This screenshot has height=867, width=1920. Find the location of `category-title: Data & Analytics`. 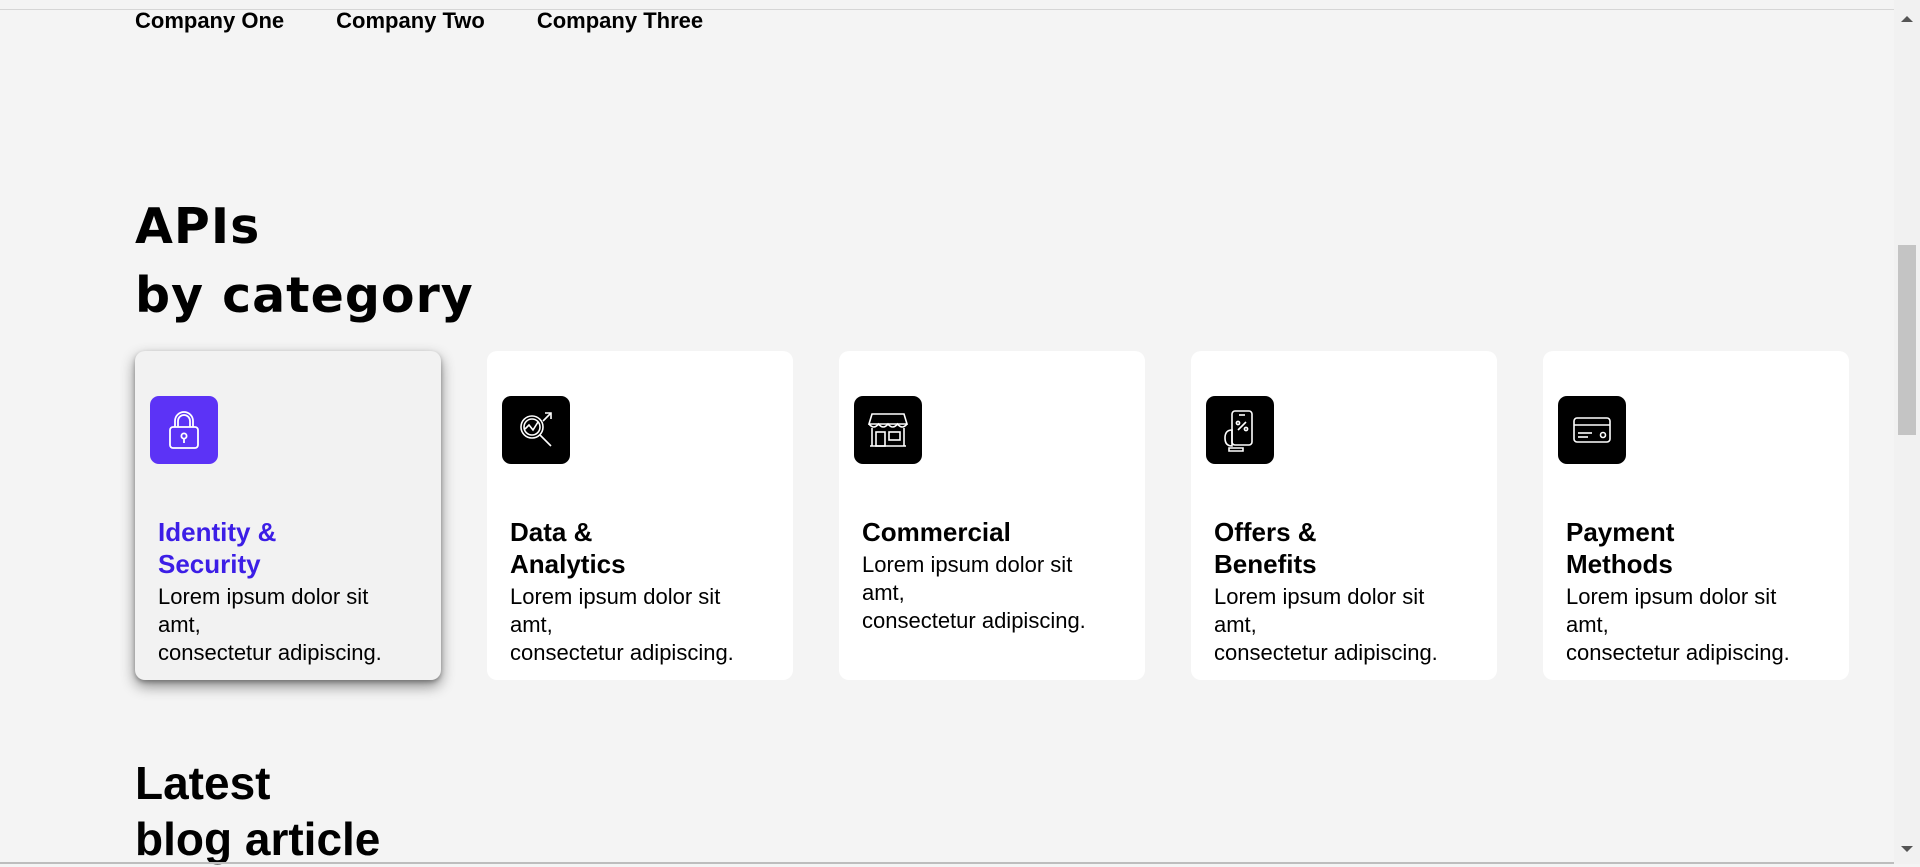

category-title: Data & Analytics is located at coordinates (640, 548).